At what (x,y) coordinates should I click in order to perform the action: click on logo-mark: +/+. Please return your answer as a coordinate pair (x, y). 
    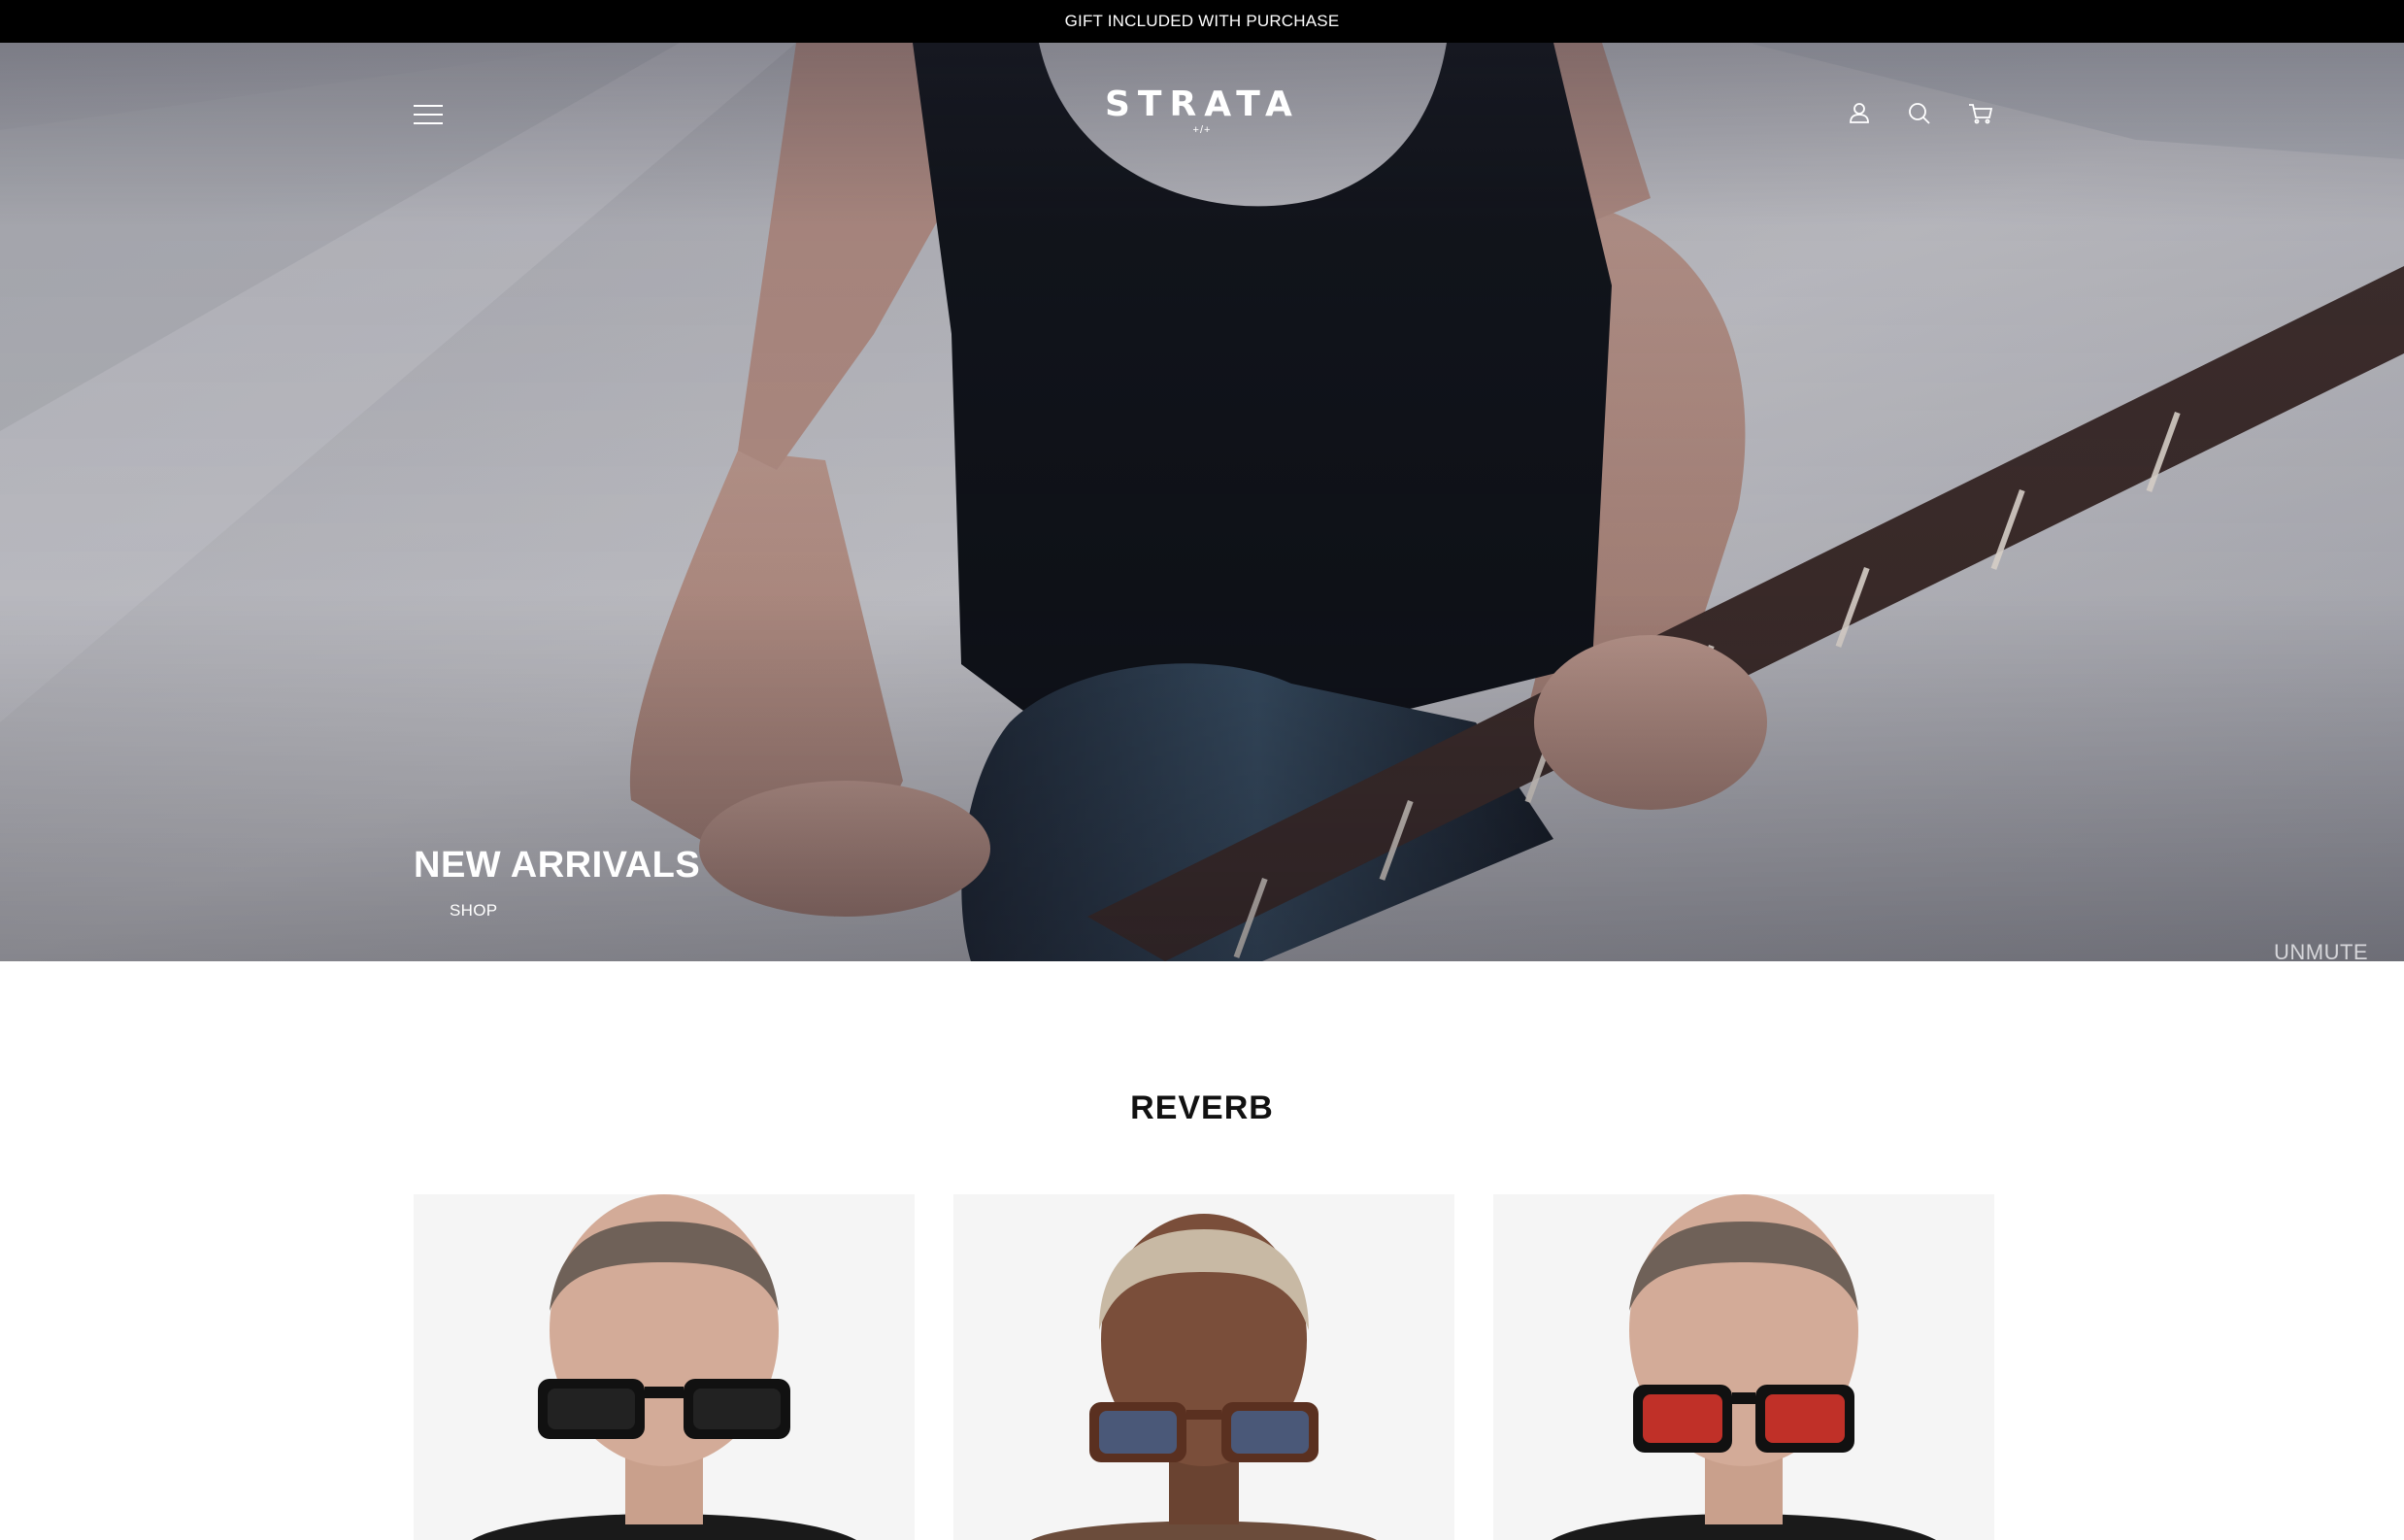
    Looking at the image, I should click on (1202, 130).